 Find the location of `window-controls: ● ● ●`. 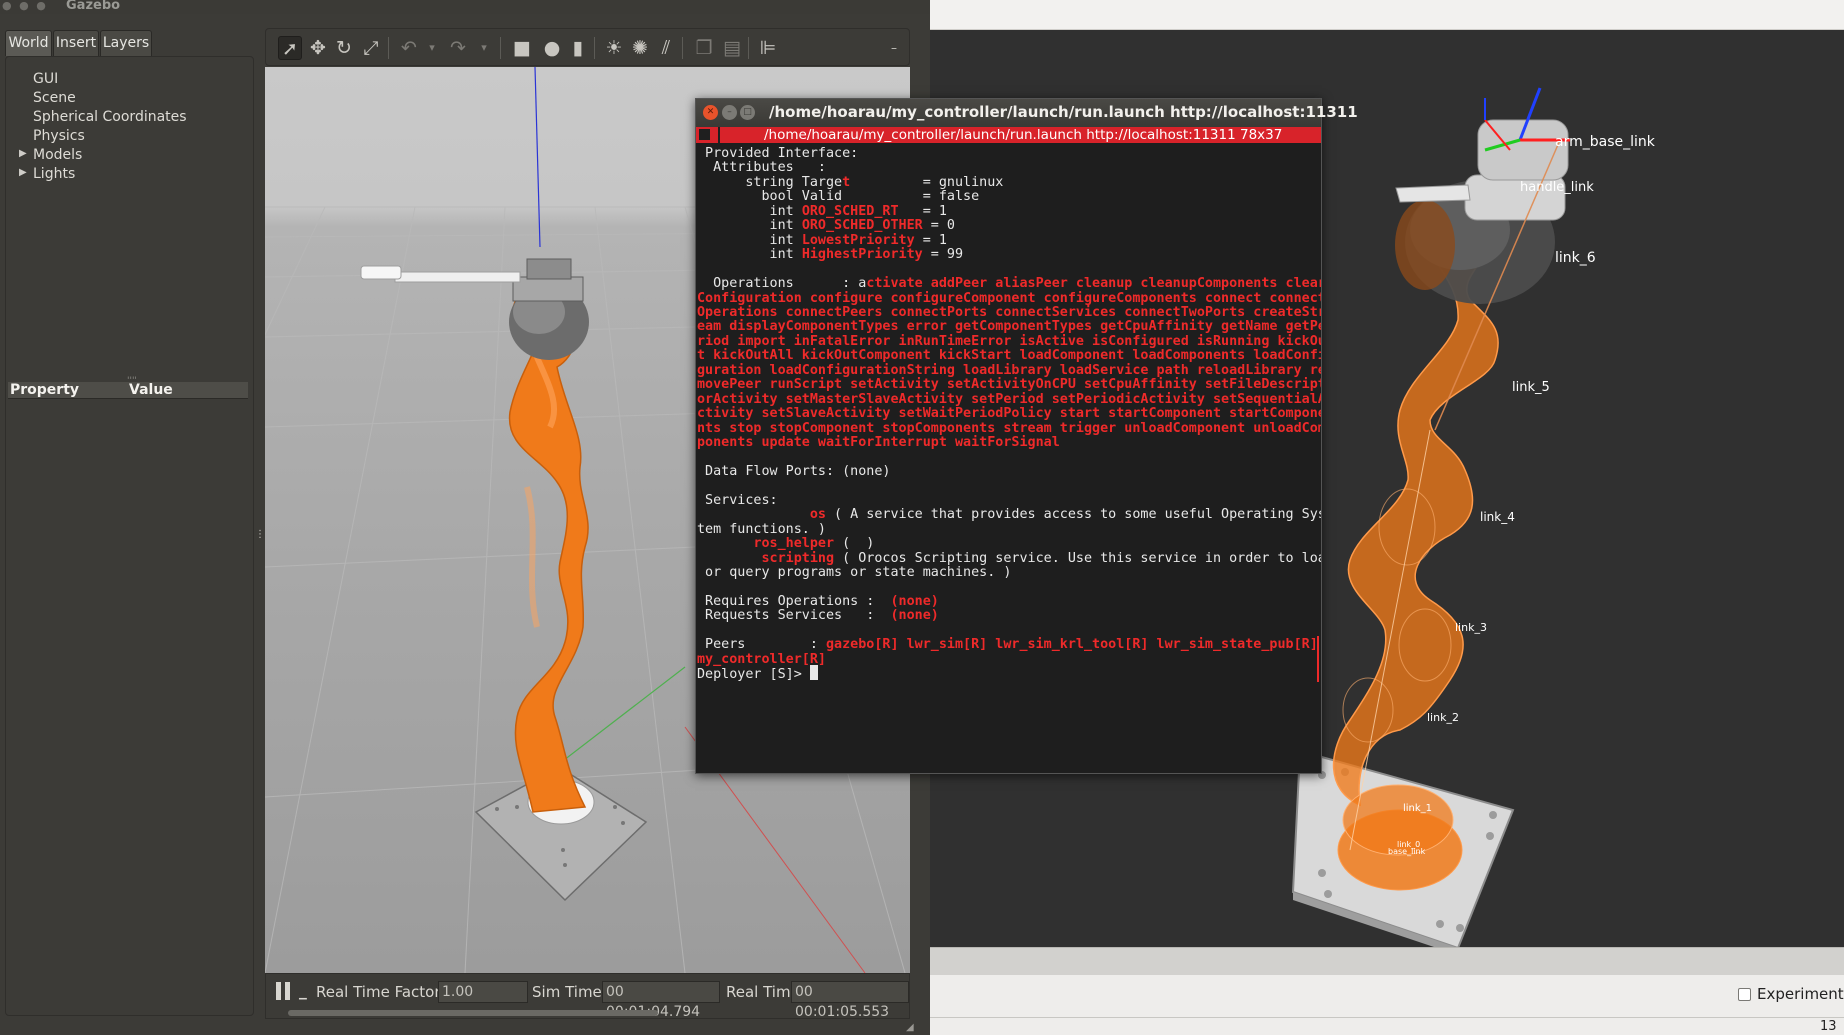

window-controls: ● ● ● is located at coordinates (25, 6).